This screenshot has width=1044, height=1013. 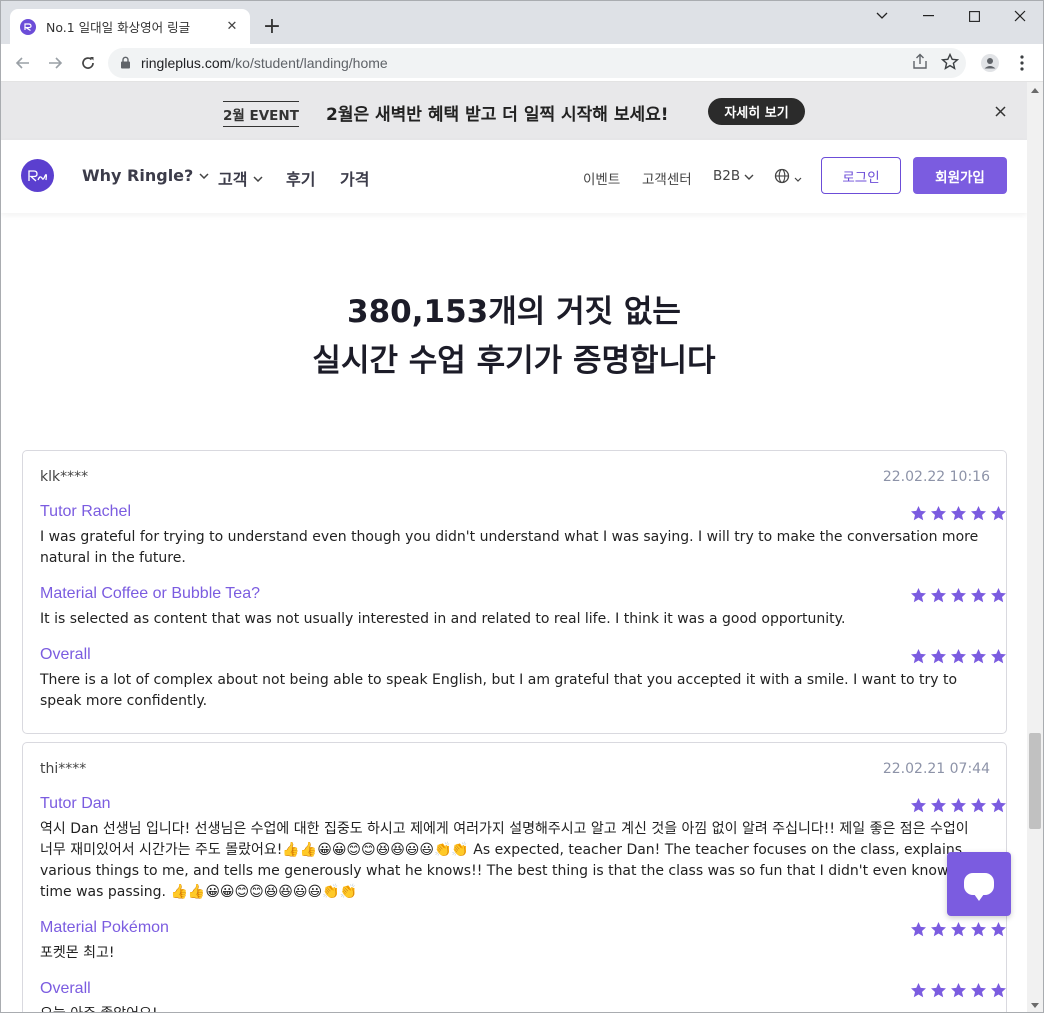 I want to click on address-bar: ringleplus.com/ko/student/landing/home, so click(x=537, y=63).